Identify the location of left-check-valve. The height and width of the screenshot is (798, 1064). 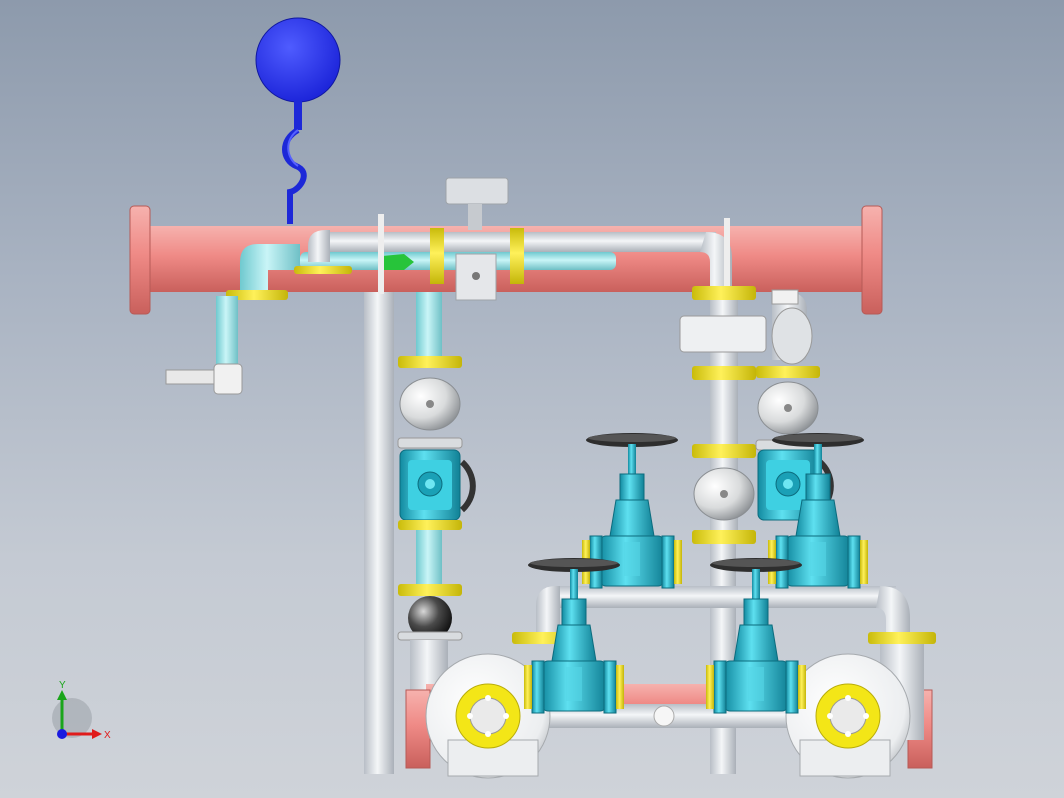
(437, 485).